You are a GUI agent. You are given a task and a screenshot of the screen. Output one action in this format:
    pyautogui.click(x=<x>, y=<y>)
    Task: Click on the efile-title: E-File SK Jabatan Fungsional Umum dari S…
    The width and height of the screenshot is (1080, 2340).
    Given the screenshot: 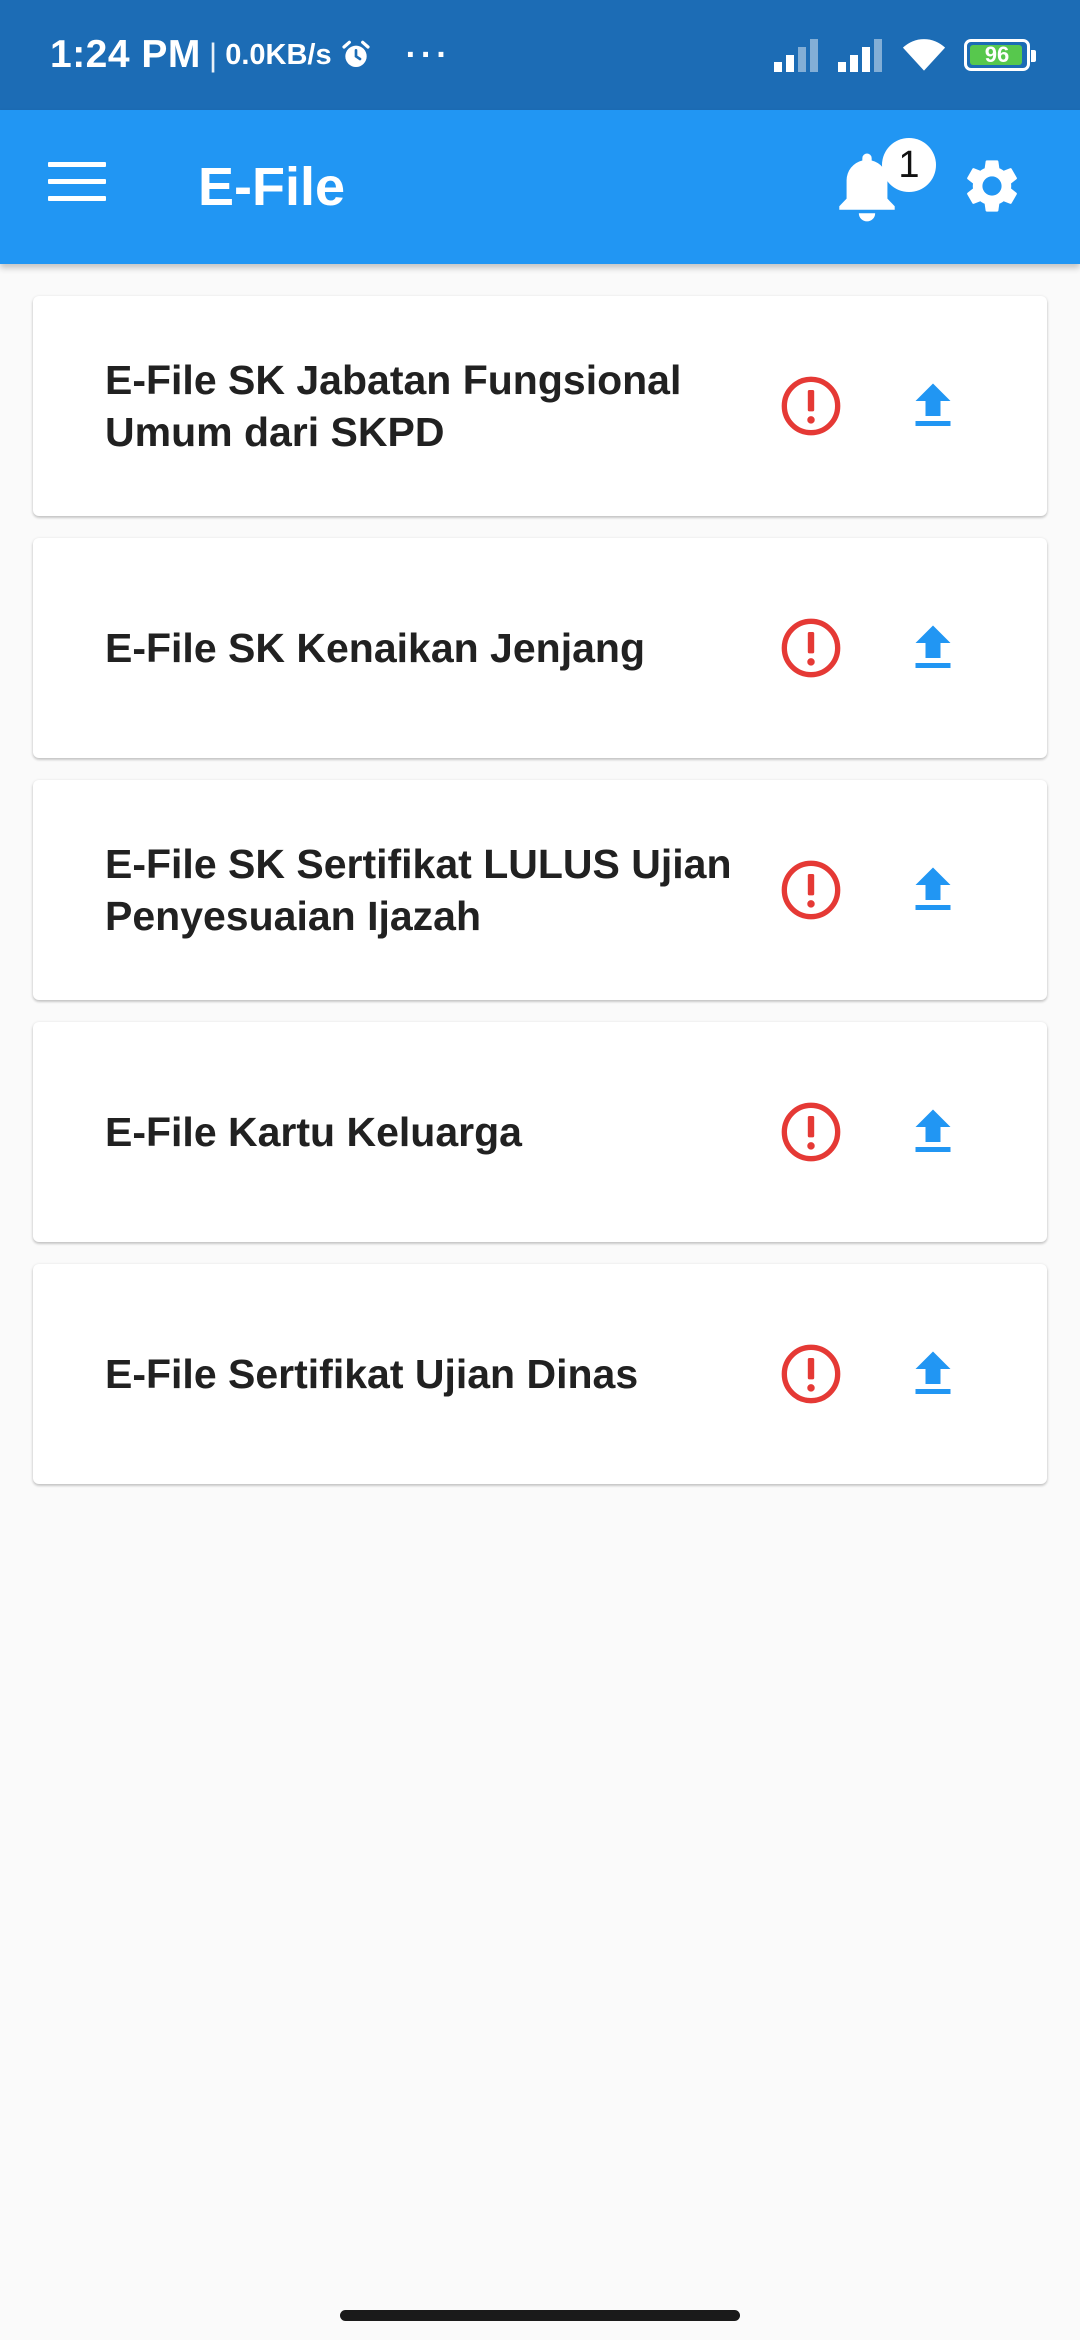 What is the action you would take?
    pyautogui.click(x=393, y=406)
    